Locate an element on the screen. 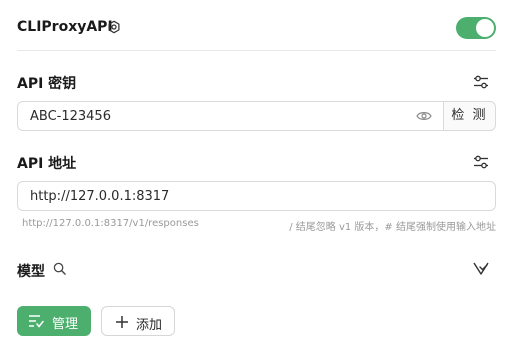 The width and height of the screenshot is (505, 364). toggle-knob is located at coordinates (485, 28).